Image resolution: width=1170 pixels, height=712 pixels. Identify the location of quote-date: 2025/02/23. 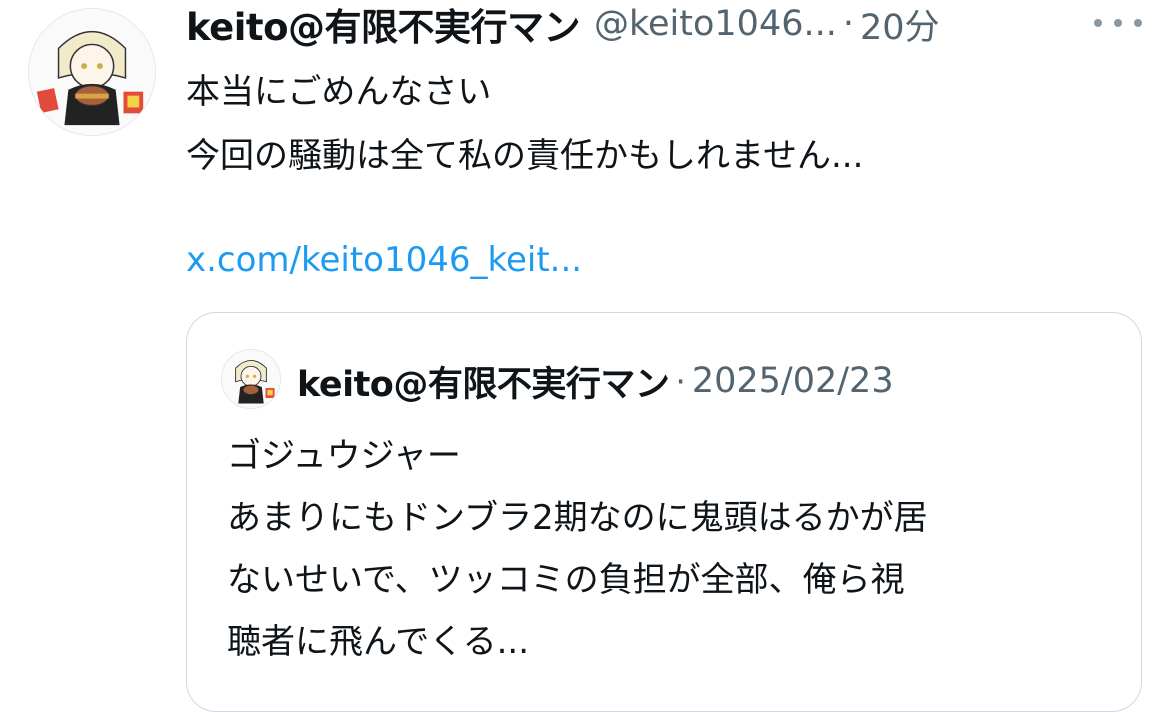
(793, 381).